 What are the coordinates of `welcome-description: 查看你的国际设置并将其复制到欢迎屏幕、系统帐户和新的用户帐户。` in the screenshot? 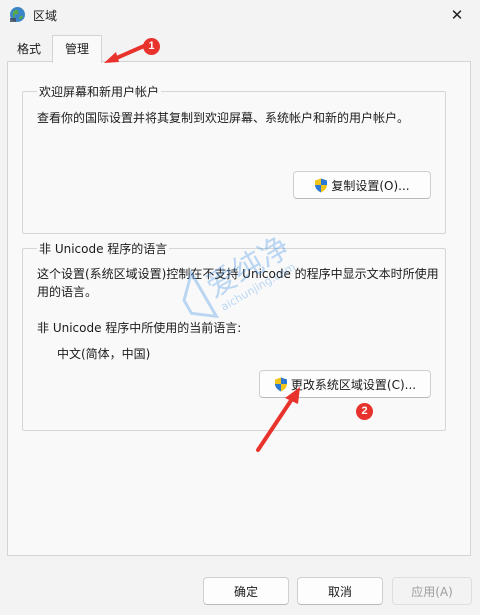 It's located at (223, 118).